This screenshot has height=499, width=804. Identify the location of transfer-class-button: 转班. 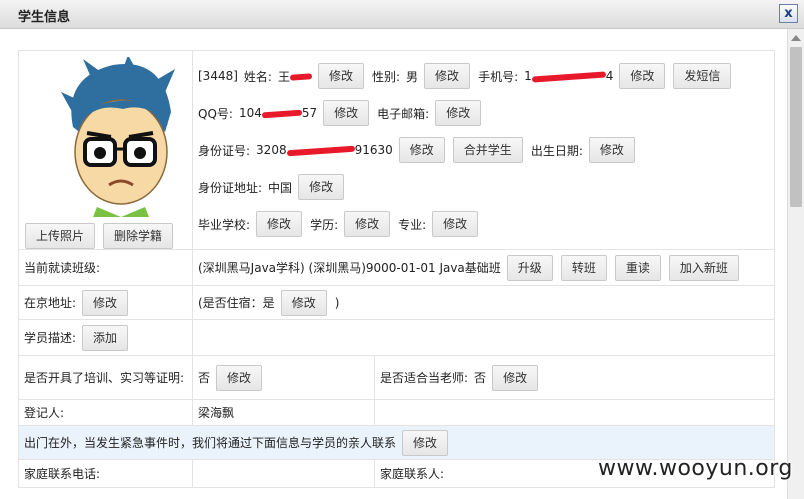
(583, 267).